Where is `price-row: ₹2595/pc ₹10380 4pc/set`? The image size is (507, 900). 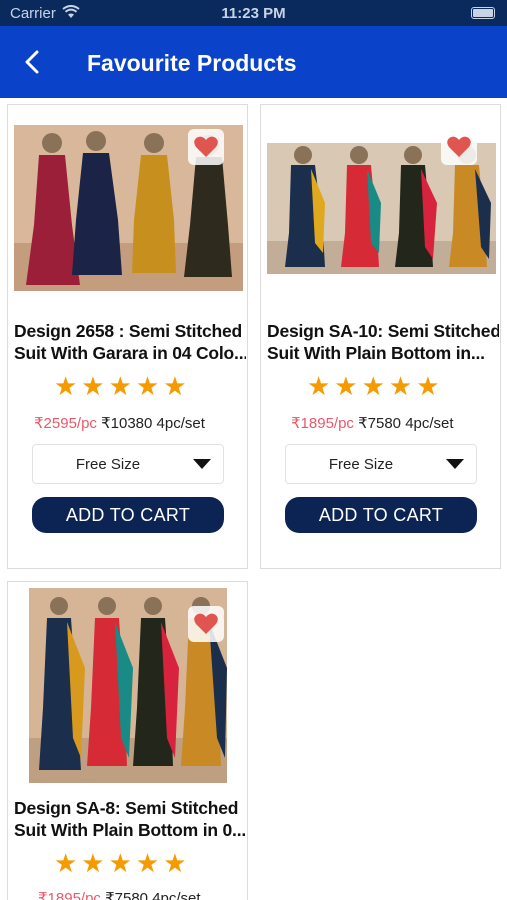 price-row: ₹2595/pc ₹10380 4pc/set is located at coordinates (119, 423).